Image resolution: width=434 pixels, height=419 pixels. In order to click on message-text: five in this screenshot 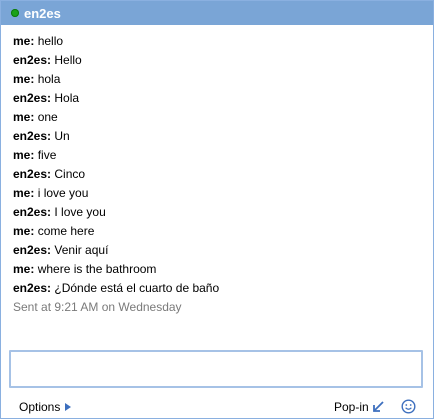, I will do `click(47, 155)`.